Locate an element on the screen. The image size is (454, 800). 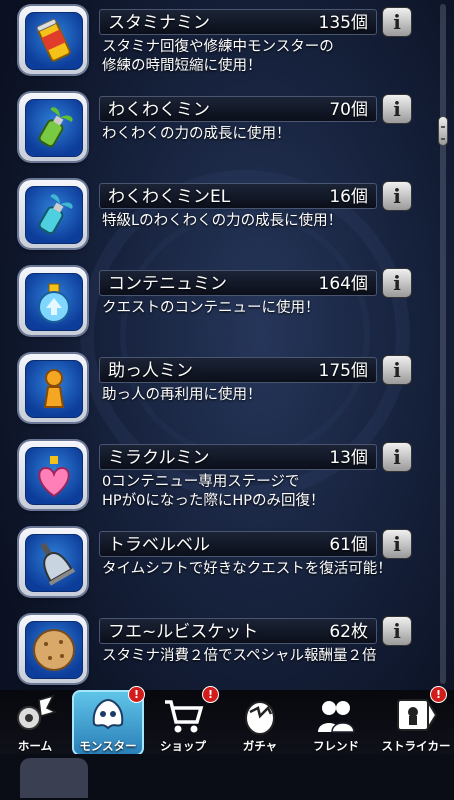
item-name-bar: わくわくミン 70個 is located at coordinates (238, 109).